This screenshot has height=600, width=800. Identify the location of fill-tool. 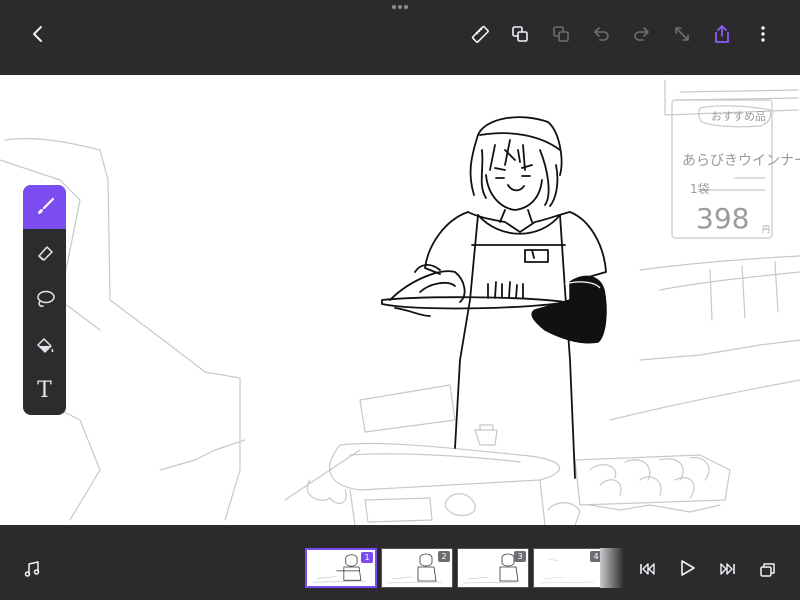
(44, 345).